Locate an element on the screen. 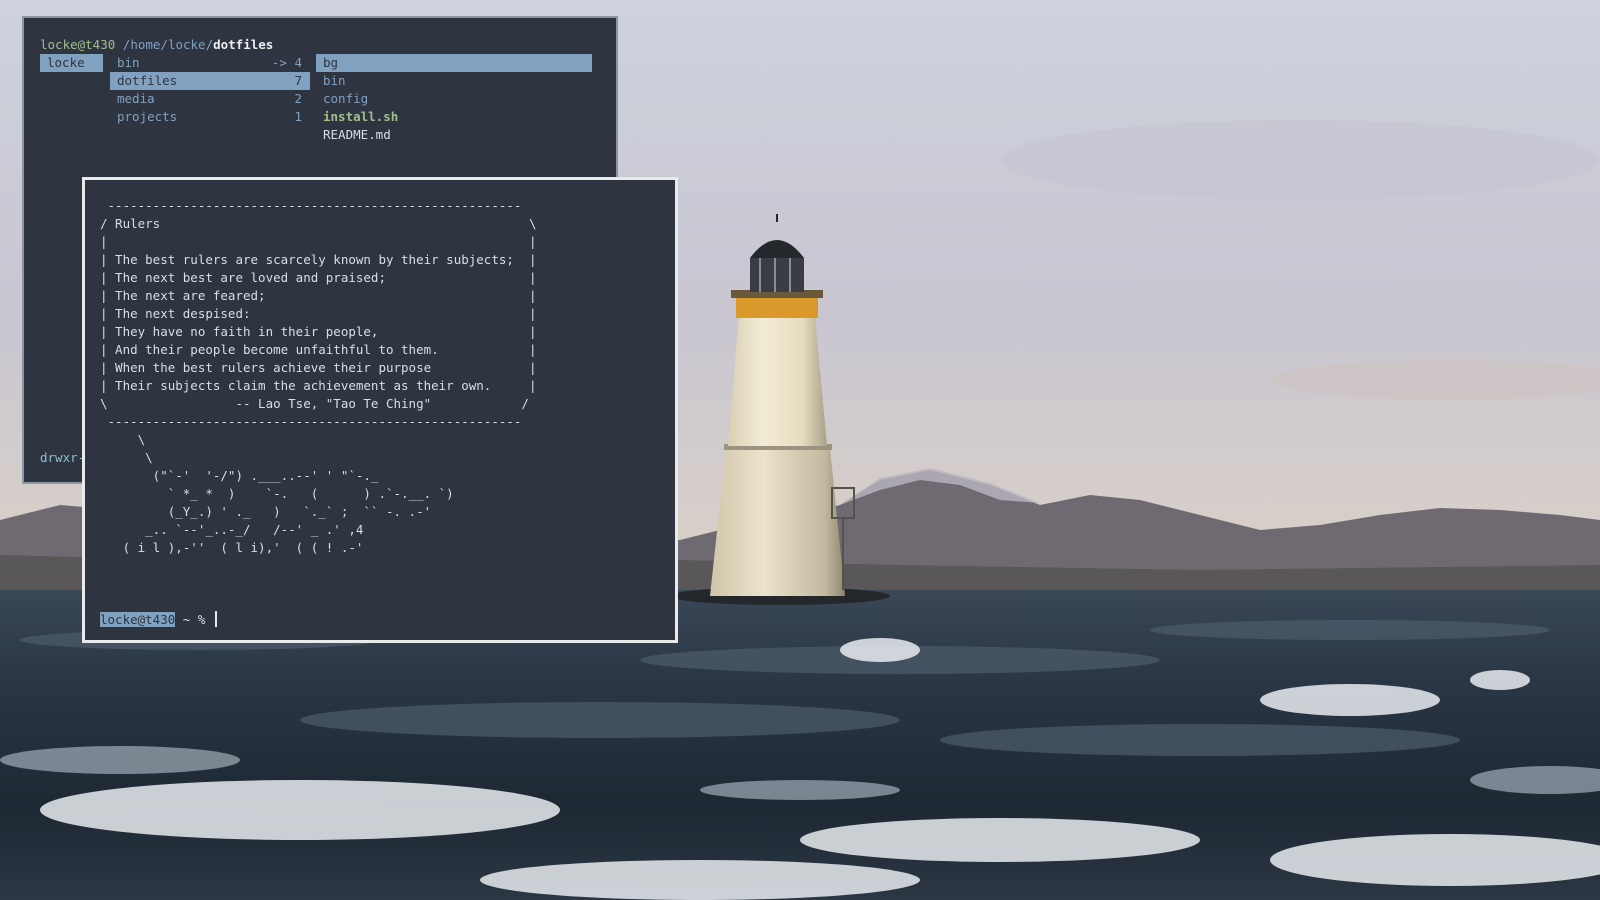 This screenshot has width=1600, height=900. current-directory-label: dotfiles is located at coordinates (243, 44).